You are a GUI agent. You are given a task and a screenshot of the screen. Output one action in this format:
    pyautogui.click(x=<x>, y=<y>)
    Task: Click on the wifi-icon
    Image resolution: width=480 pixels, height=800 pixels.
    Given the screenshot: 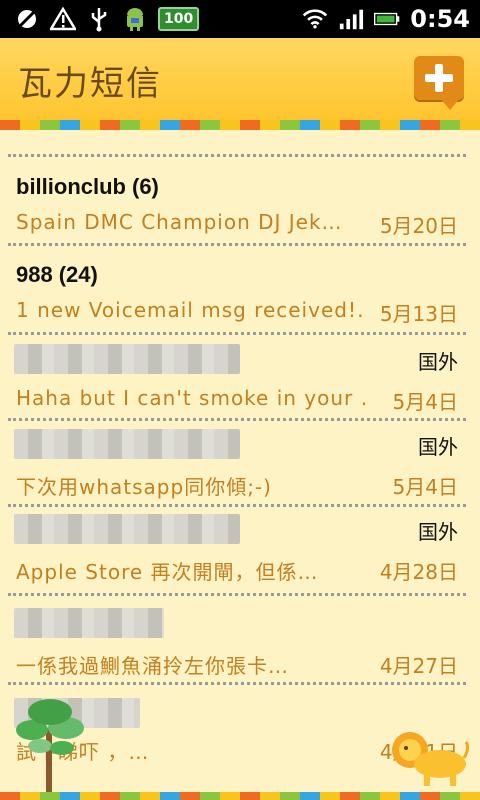 What is the action you would take?
    pyautogui.click(x=315, y=19)
    